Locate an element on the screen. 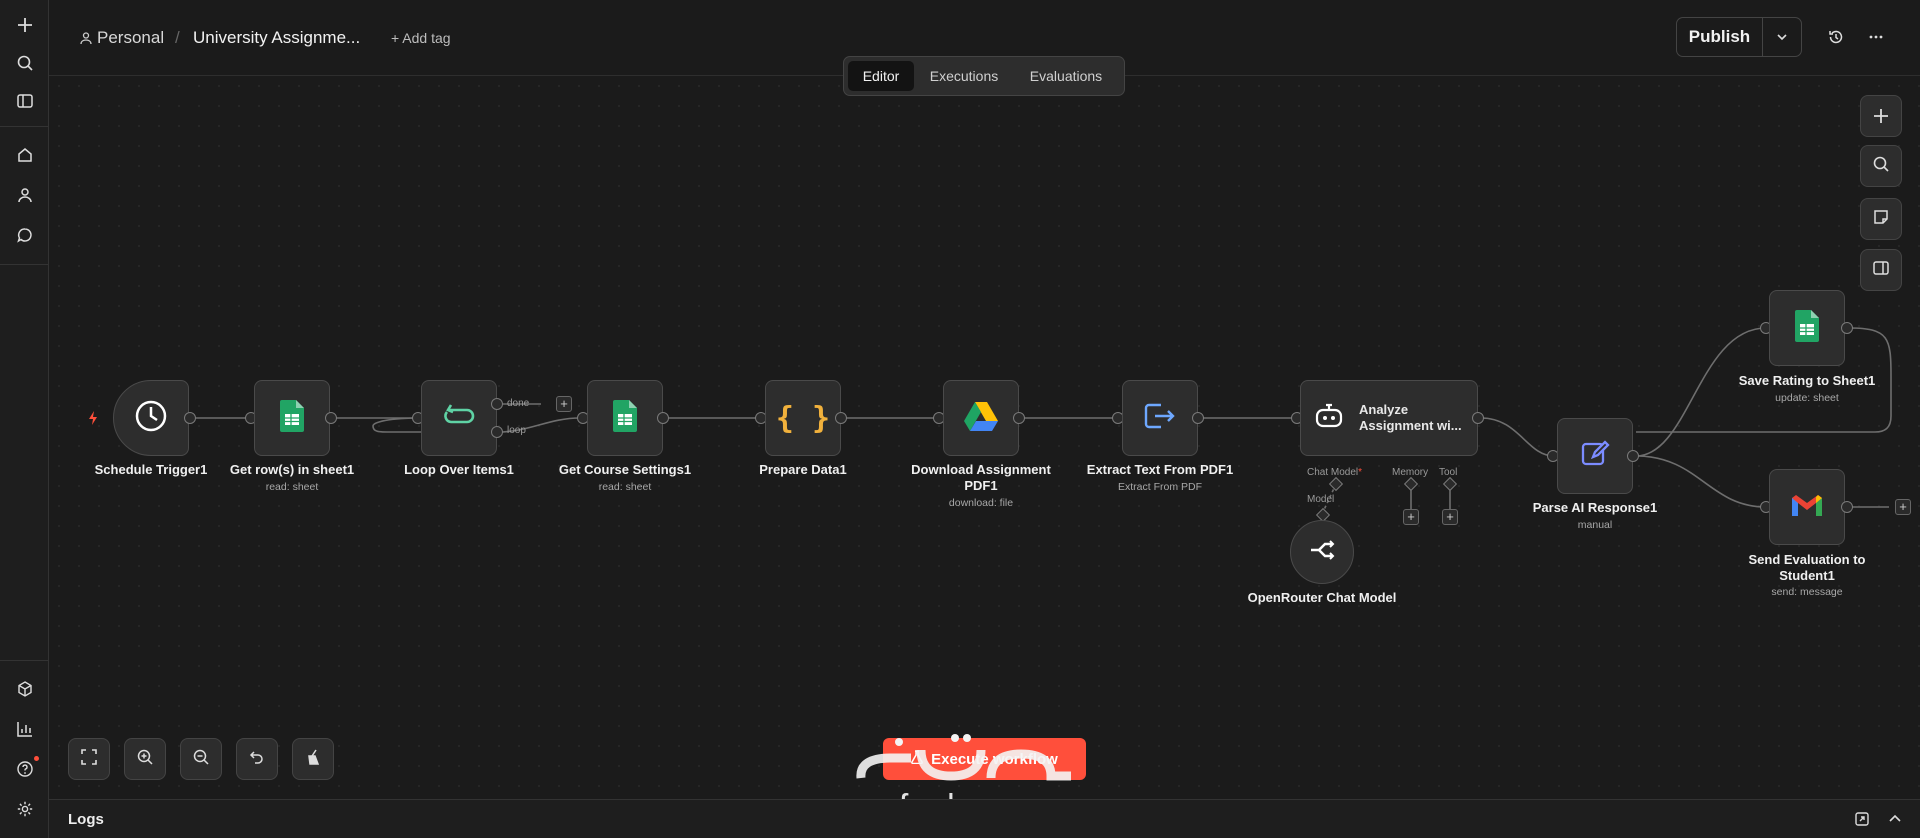 The height and width of the screenshot is (838, 1920). plus-icon is located at coordinates (25, 25).